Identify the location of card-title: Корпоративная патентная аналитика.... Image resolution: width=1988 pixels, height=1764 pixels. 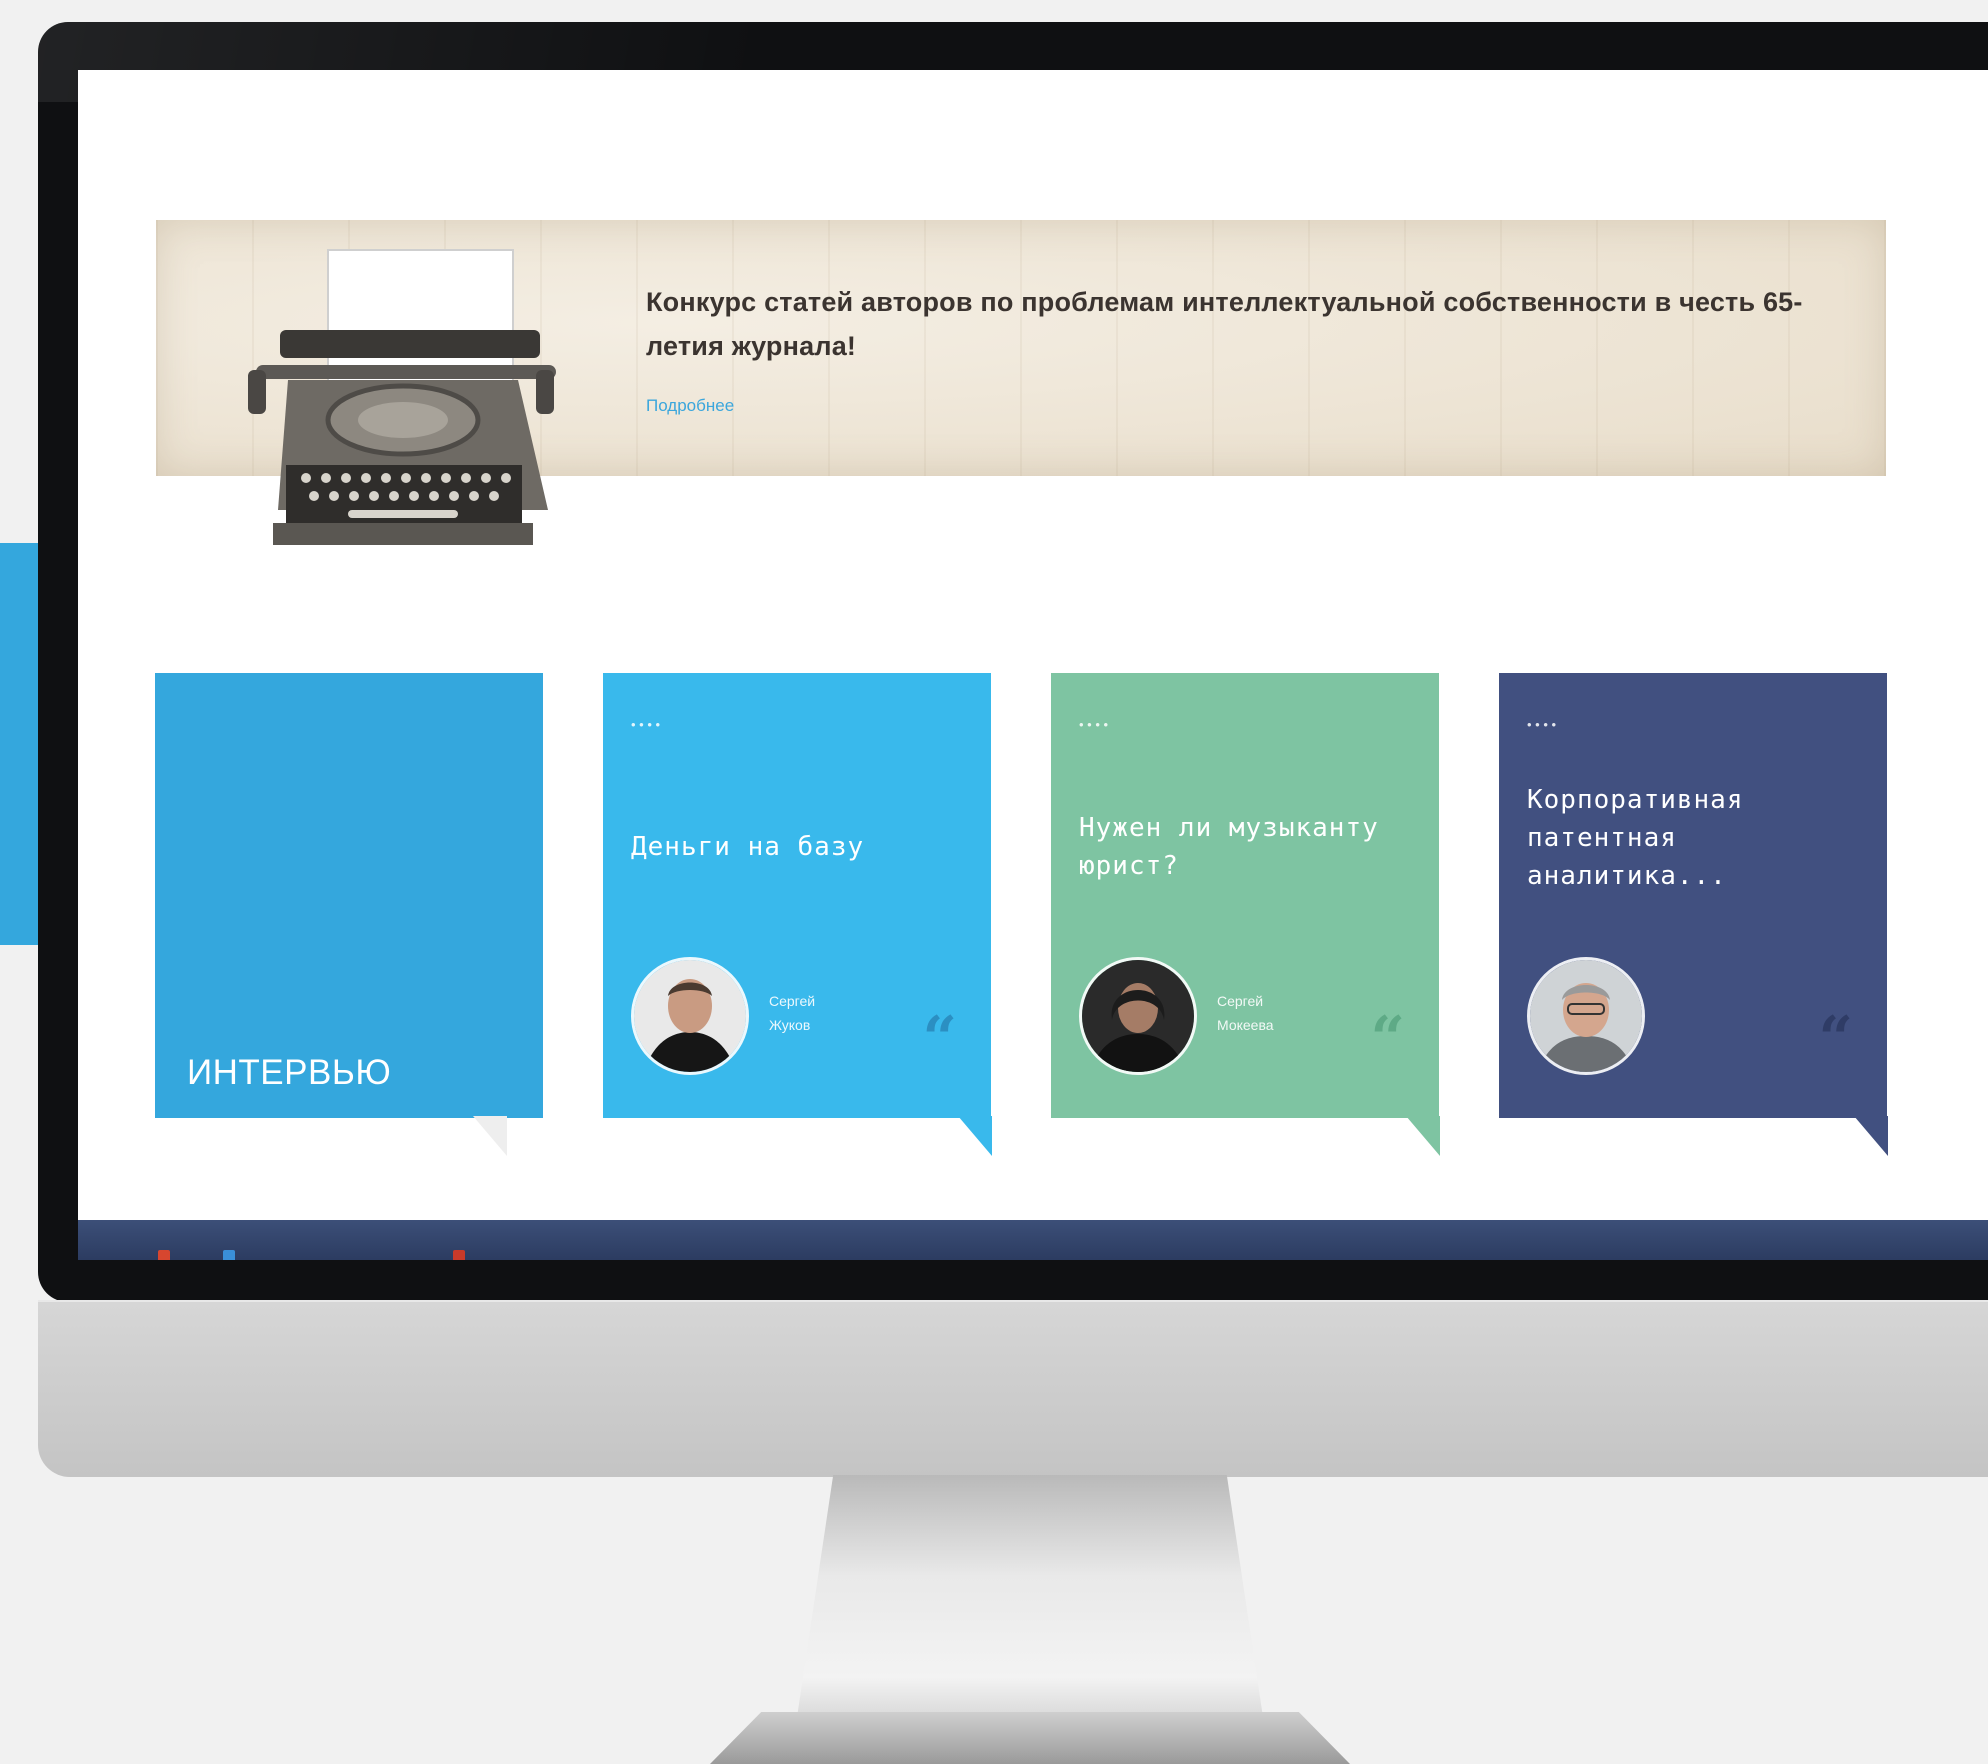
(1635, 838).